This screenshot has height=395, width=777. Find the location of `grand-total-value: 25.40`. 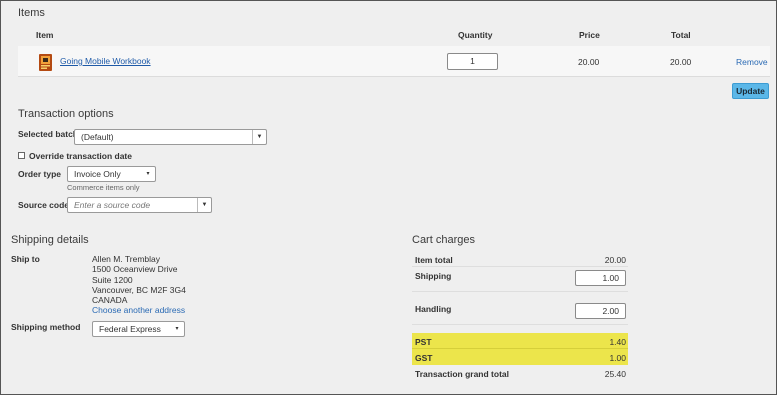

grand-total-value: 25.40 is located at coordinates (615, 374).